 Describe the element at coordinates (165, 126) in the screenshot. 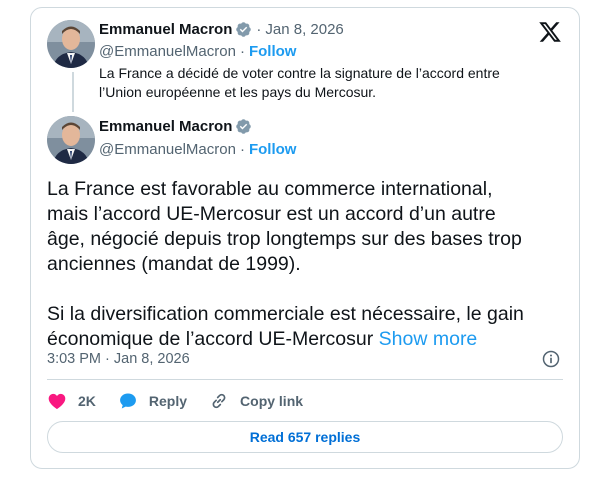

I see `main-author-name: Emmanuel Macron` at that location.